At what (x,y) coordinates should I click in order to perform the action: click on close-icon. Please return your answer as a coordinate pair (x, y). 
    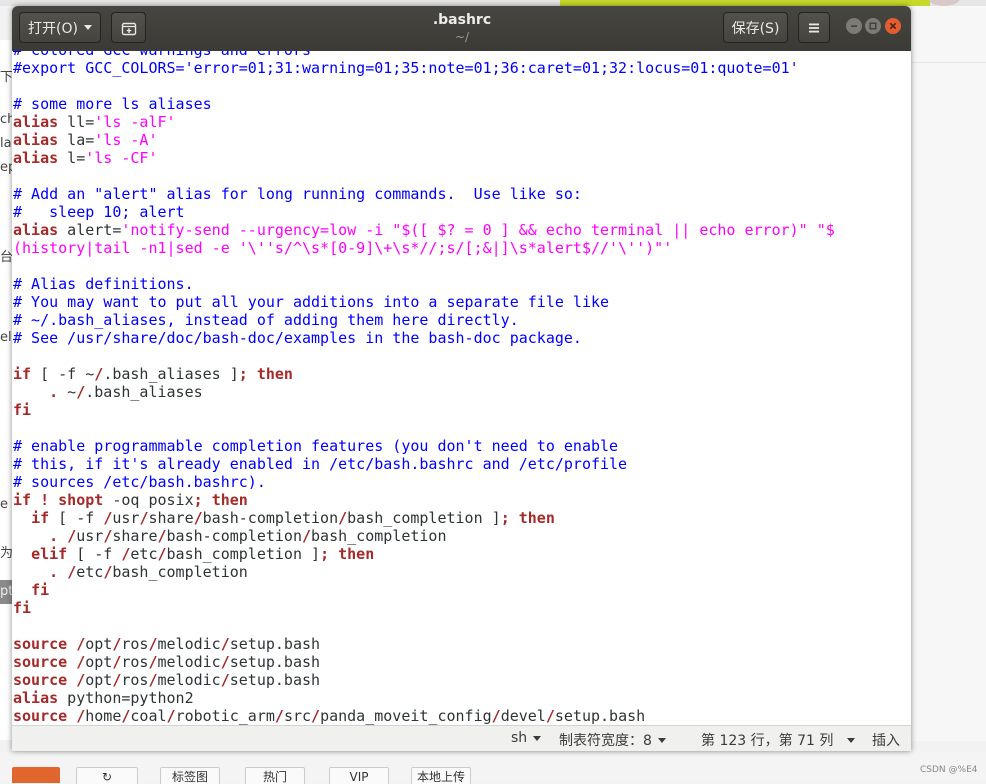
    Looking at the image, I should click on (893, 26).